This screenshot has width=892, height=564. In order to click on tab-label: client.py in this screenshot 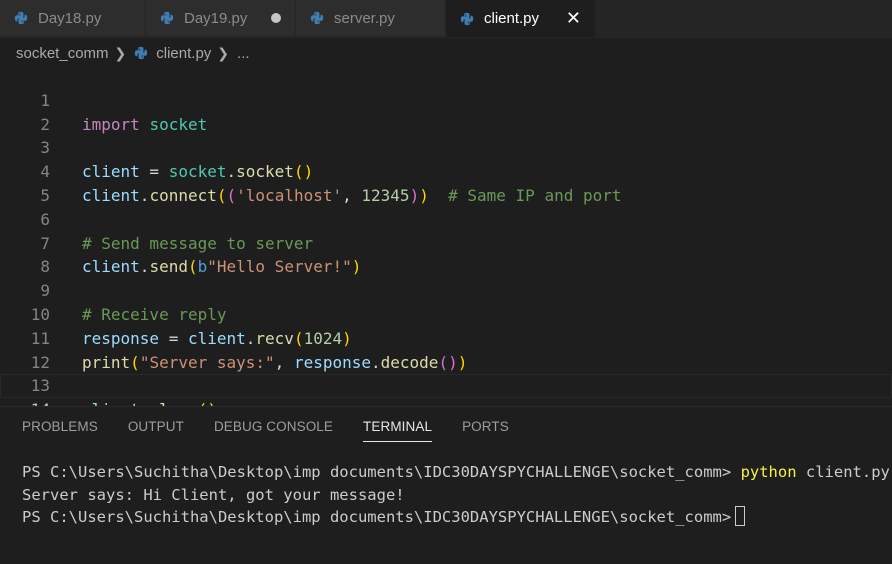, I will do `click(512, 18)`.